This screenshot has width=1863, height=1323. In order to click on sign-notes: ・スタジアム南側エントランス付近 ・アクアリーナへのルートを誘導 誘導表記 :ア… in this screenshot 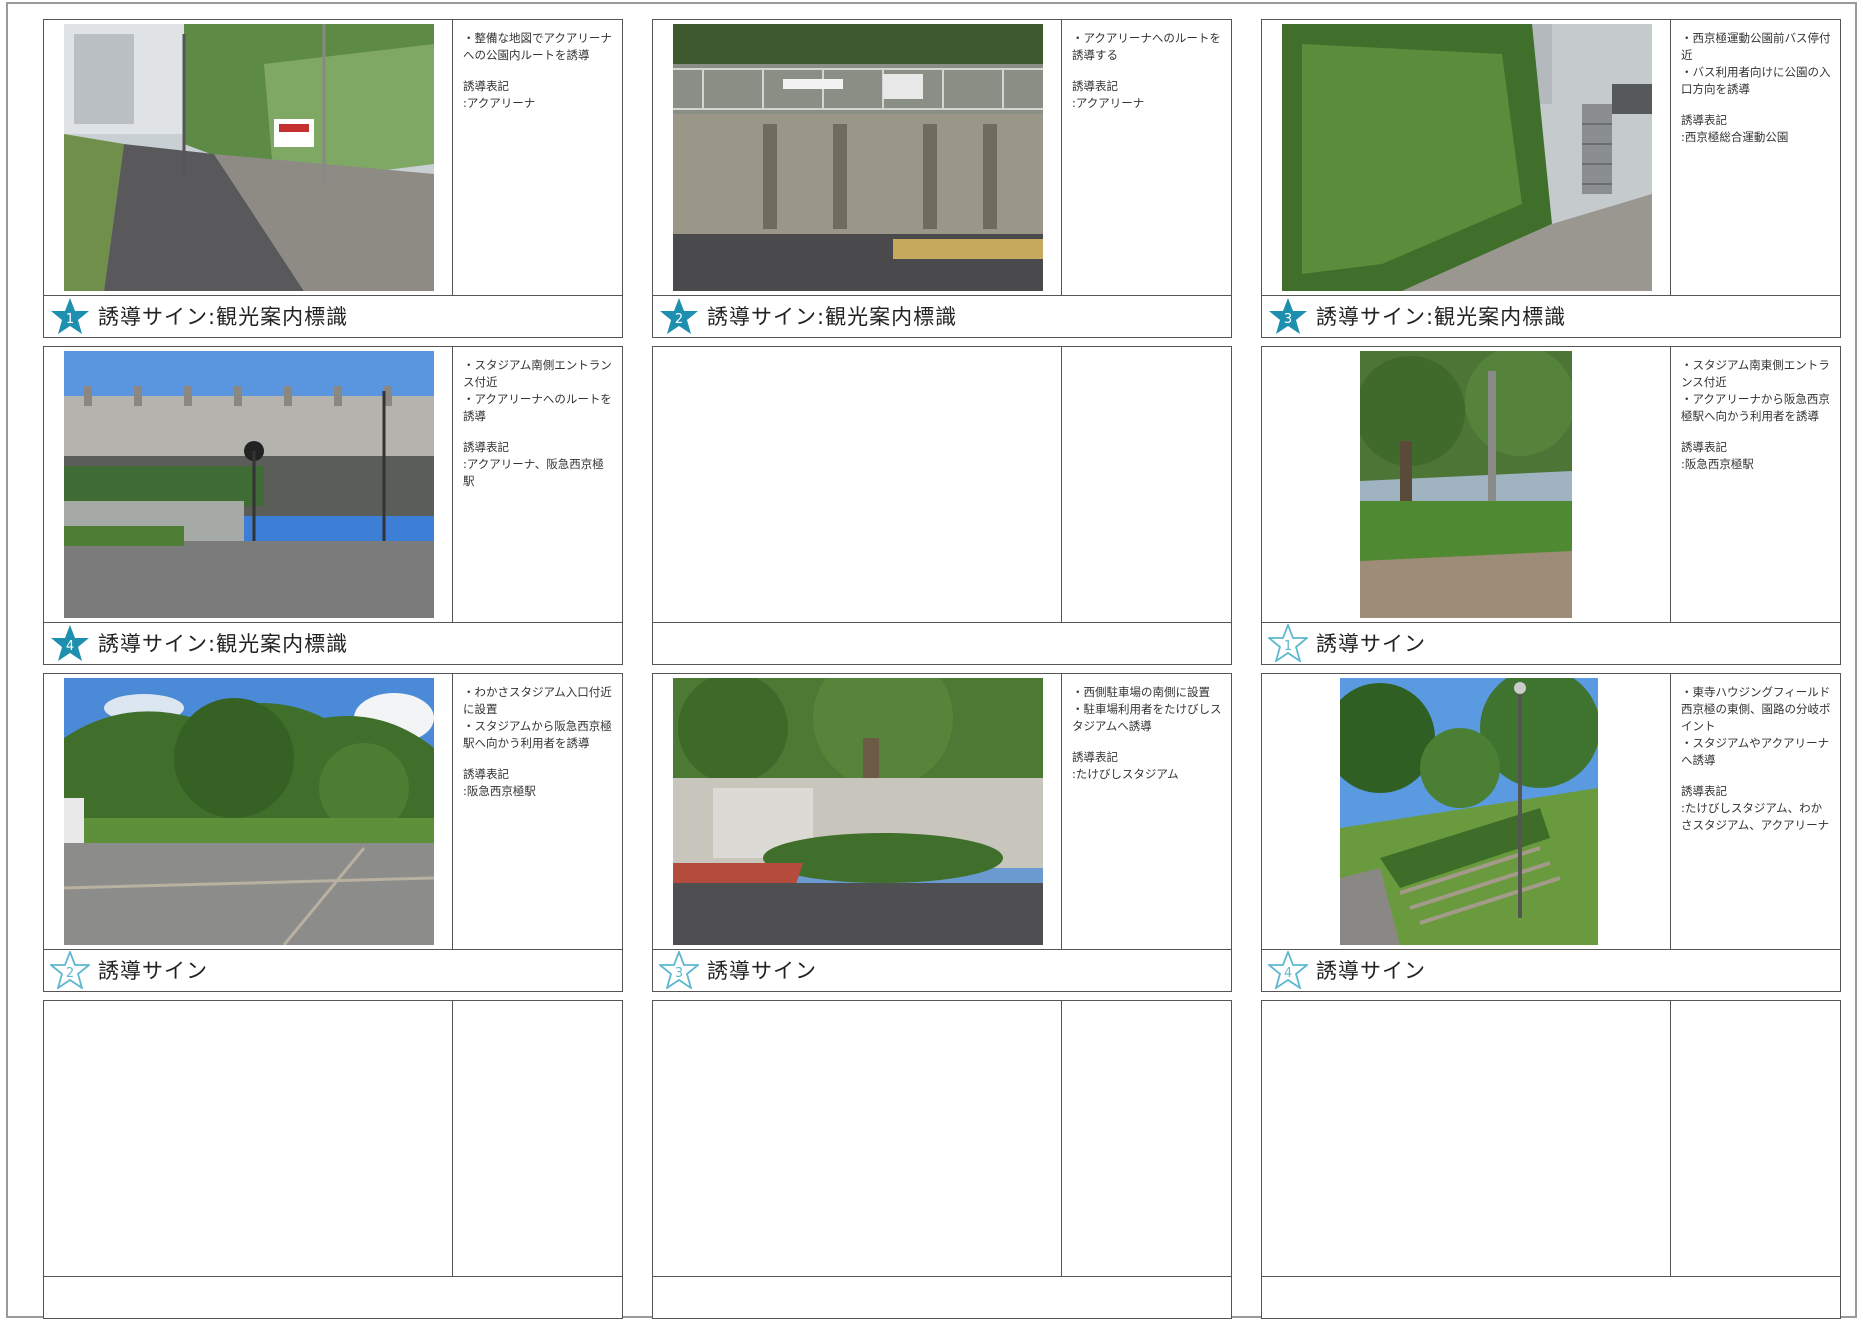, I will do `click(537, 484)`.